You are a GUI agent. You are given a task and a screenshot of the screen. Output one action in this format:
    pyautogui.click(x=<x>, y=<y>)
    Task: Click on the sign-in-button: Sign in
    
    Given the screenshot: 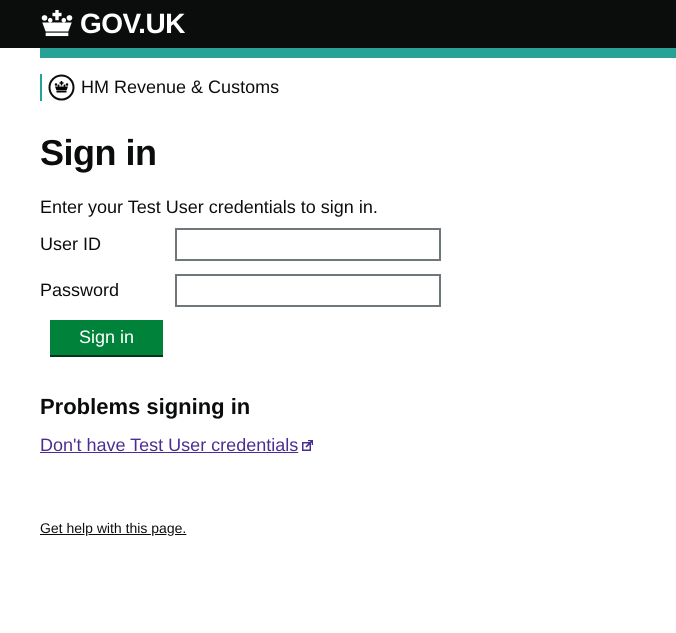 What is the action you would take?
    pyautogui.click(x=106, y=337)
    